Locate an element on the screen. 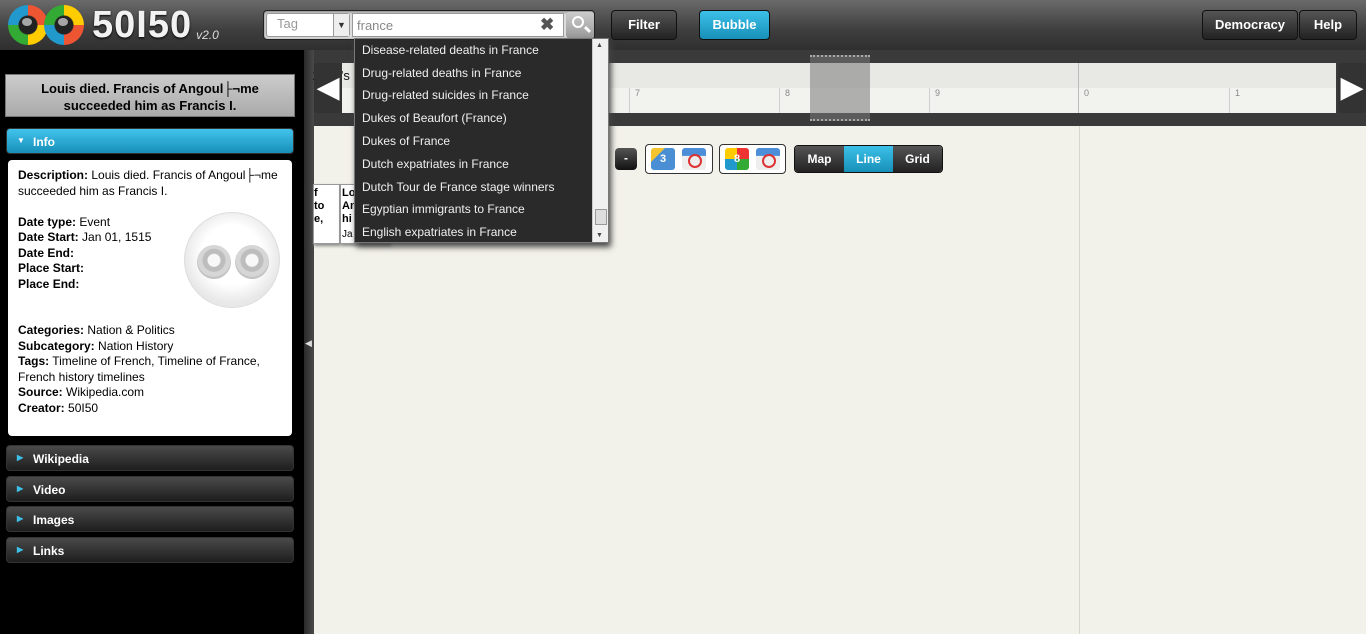 The width and height of the screenshot is (1366, 634). suggestion-item: Dutch Tour de France stage winners is located at coordinates (474, 187).